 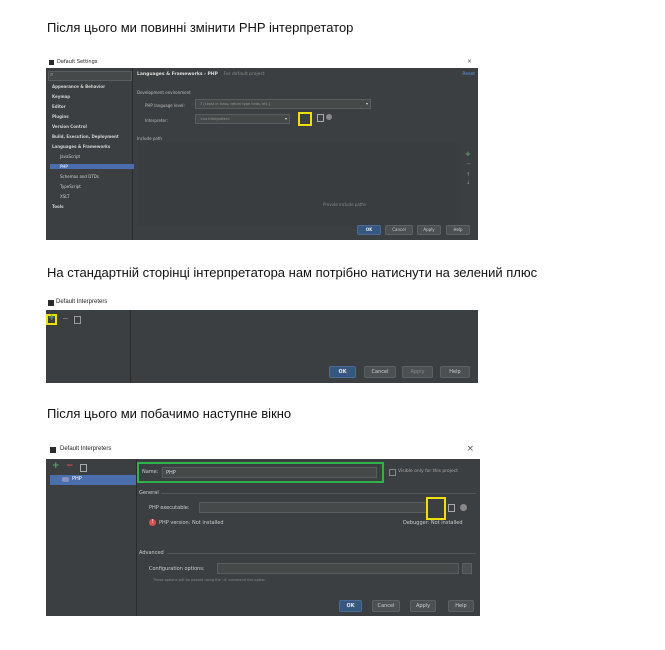 What do you see at coordinates (244, 74) in the screenshot?
I see `breadcrumb-note: For default project` at bounding box center [244, 74].